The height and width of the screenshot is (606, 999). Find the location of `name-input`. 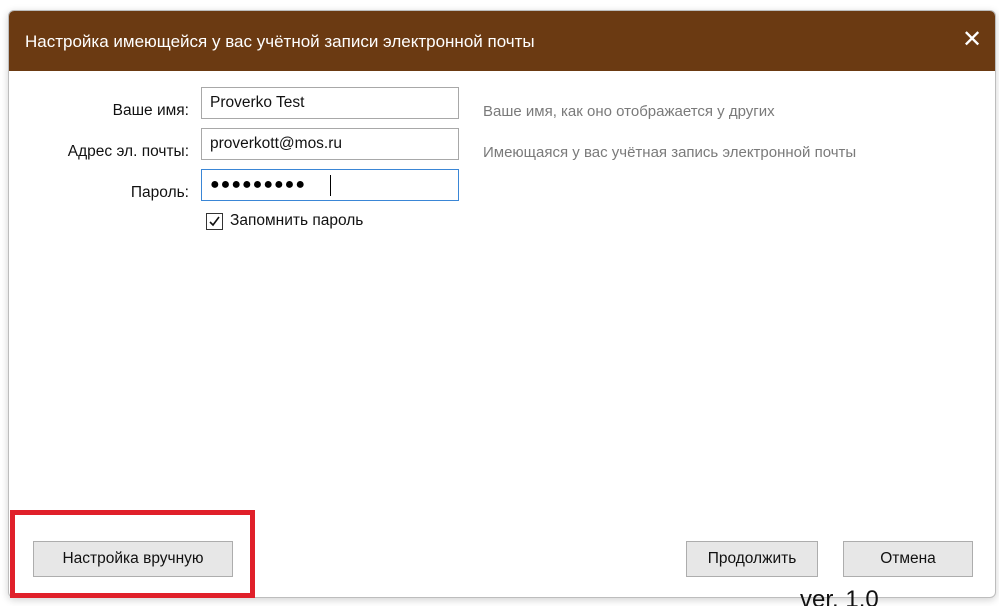

name-input is located at coordinates (330, 103).